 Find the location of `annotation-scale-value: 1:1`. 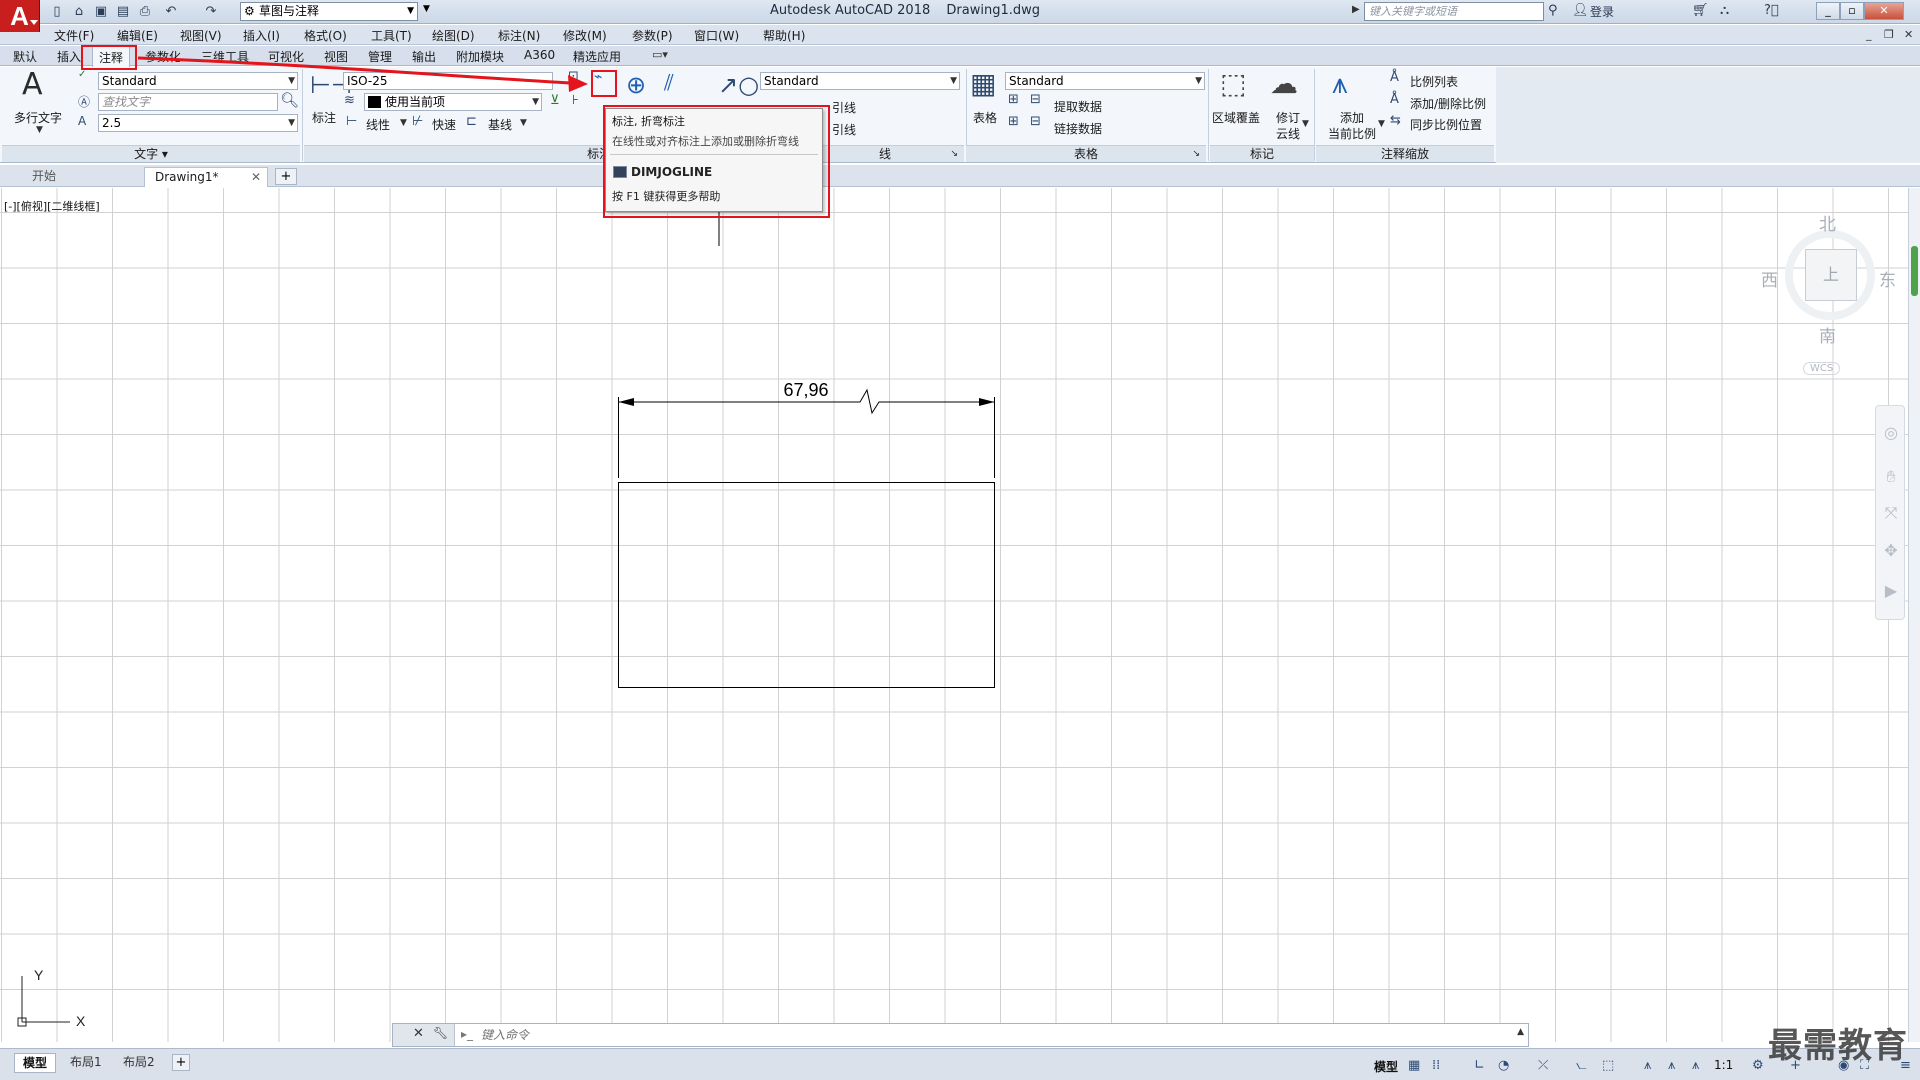

annotation-scale-value: 1:1 is located at coordinates (1723, 1065).